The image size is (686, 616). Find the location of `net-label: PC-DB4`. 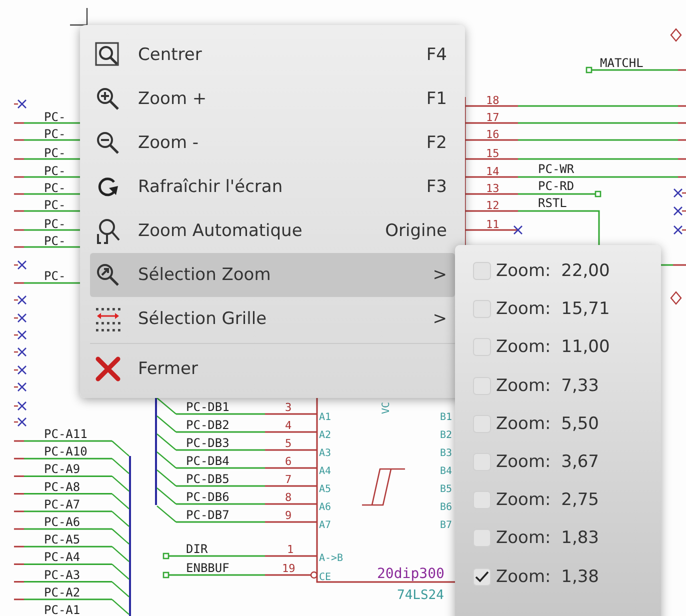

net-label: PC-DB4 is located at coordinates (208, 461).